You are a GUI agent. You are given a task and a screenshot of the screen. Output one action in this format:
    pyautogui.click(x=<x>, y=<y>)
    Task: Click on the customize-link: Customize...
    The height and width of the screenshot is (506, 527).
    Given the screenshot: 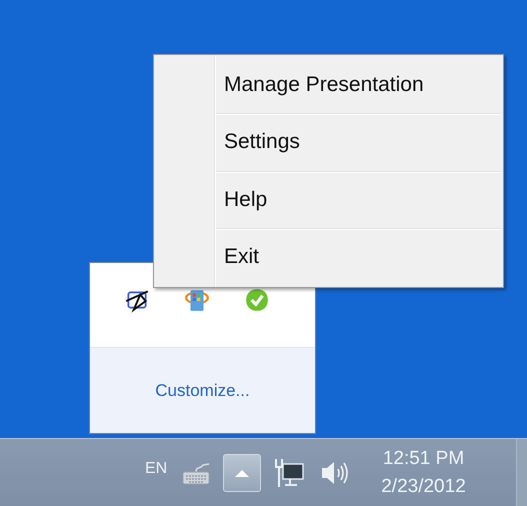 What is the action you would take?
    pyautogui.click(x=202, y=390)
    